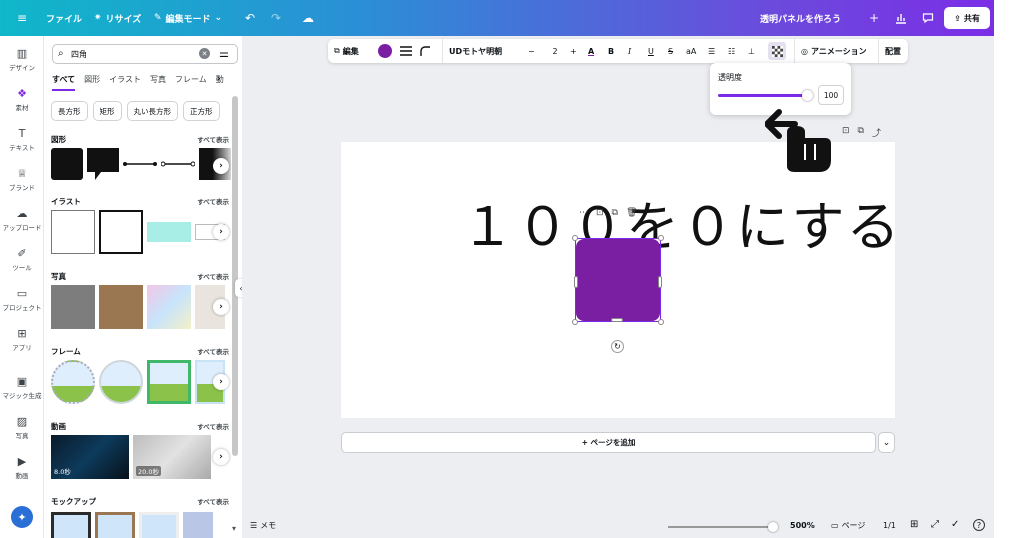 This screenshot has height=538, width=1024. What do you see at coordinates (846, 132) in the screenshot?
I see `page-lock-icon: ⊡` at bounding box center [846, 132].